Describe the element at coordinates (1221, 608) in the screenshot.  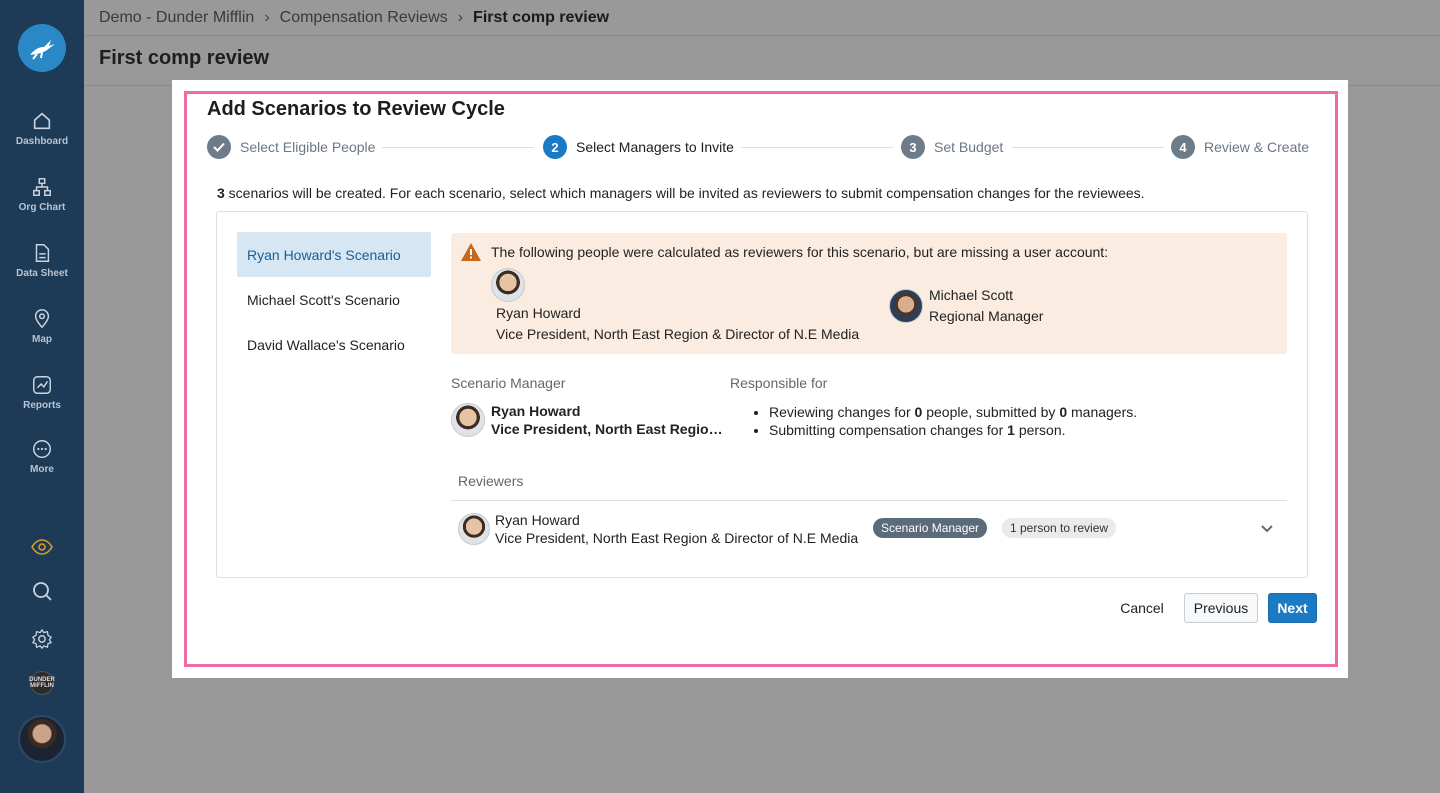
I see `previous-button: Previous` at that location.